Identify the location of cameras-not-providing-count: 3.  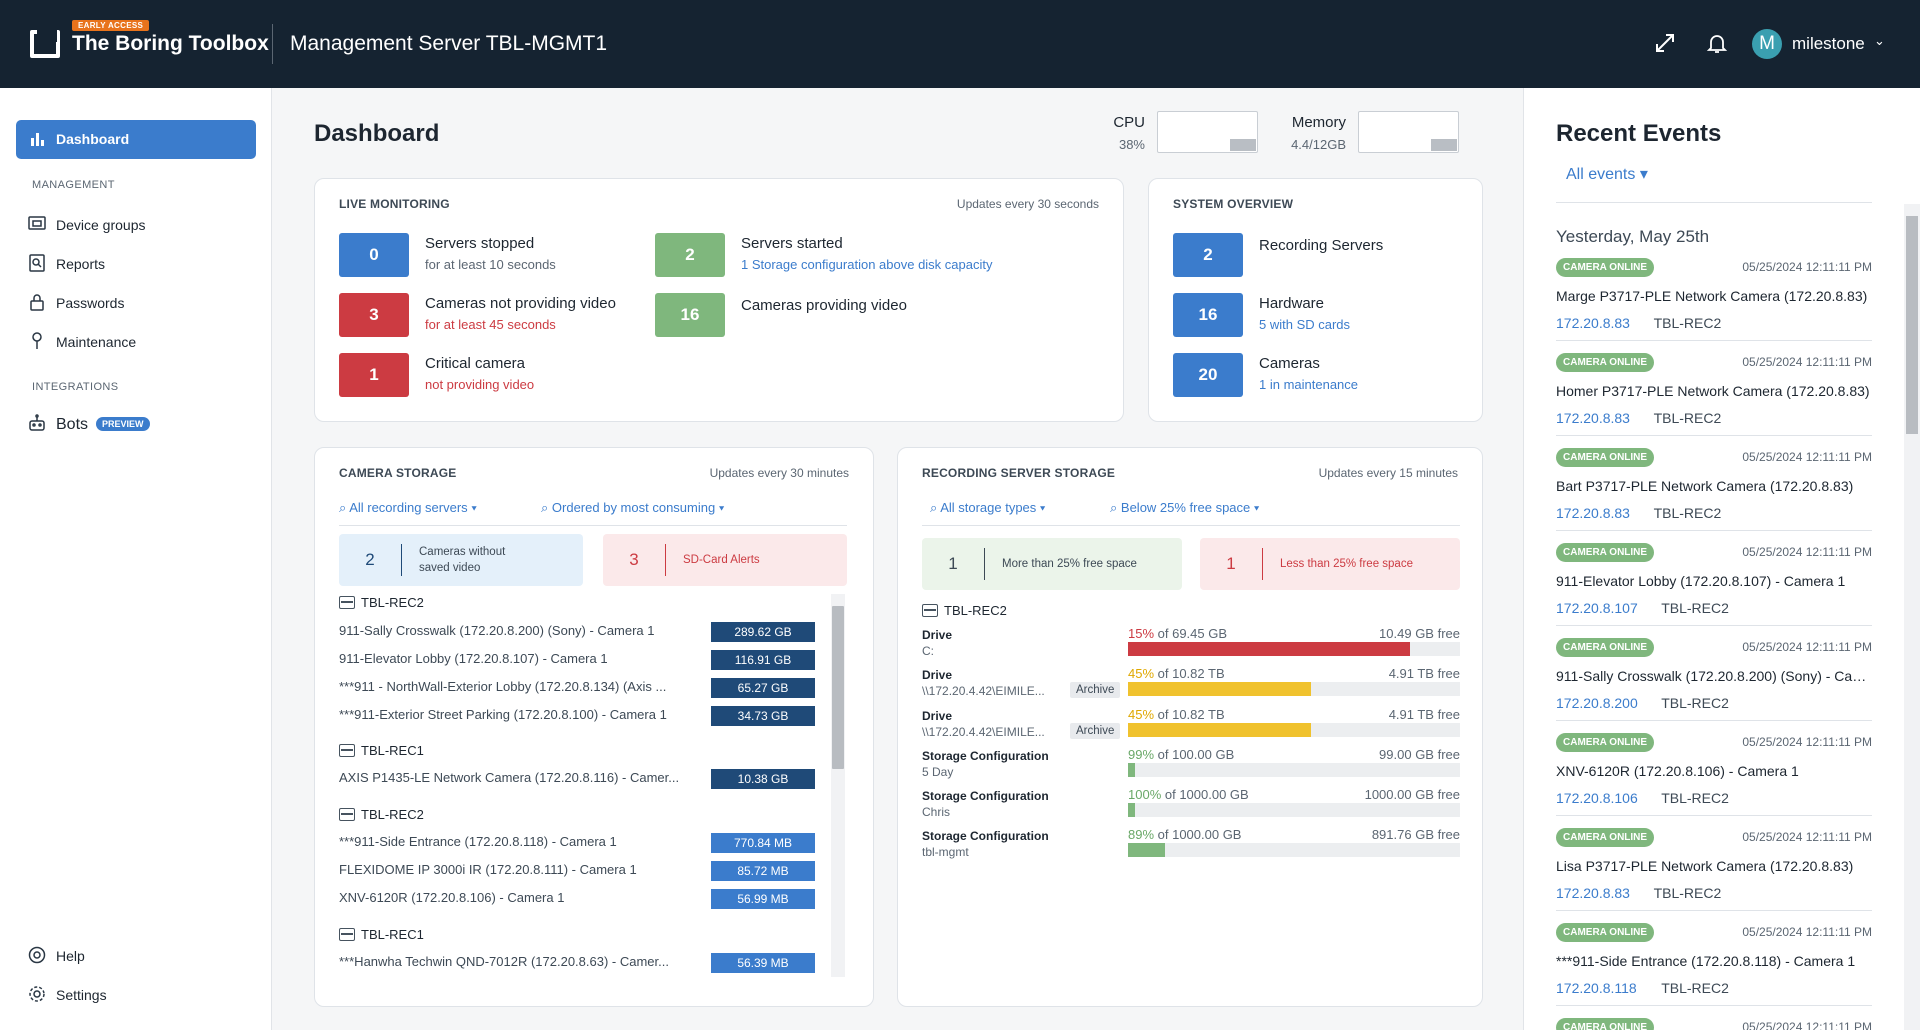
(374, 315).